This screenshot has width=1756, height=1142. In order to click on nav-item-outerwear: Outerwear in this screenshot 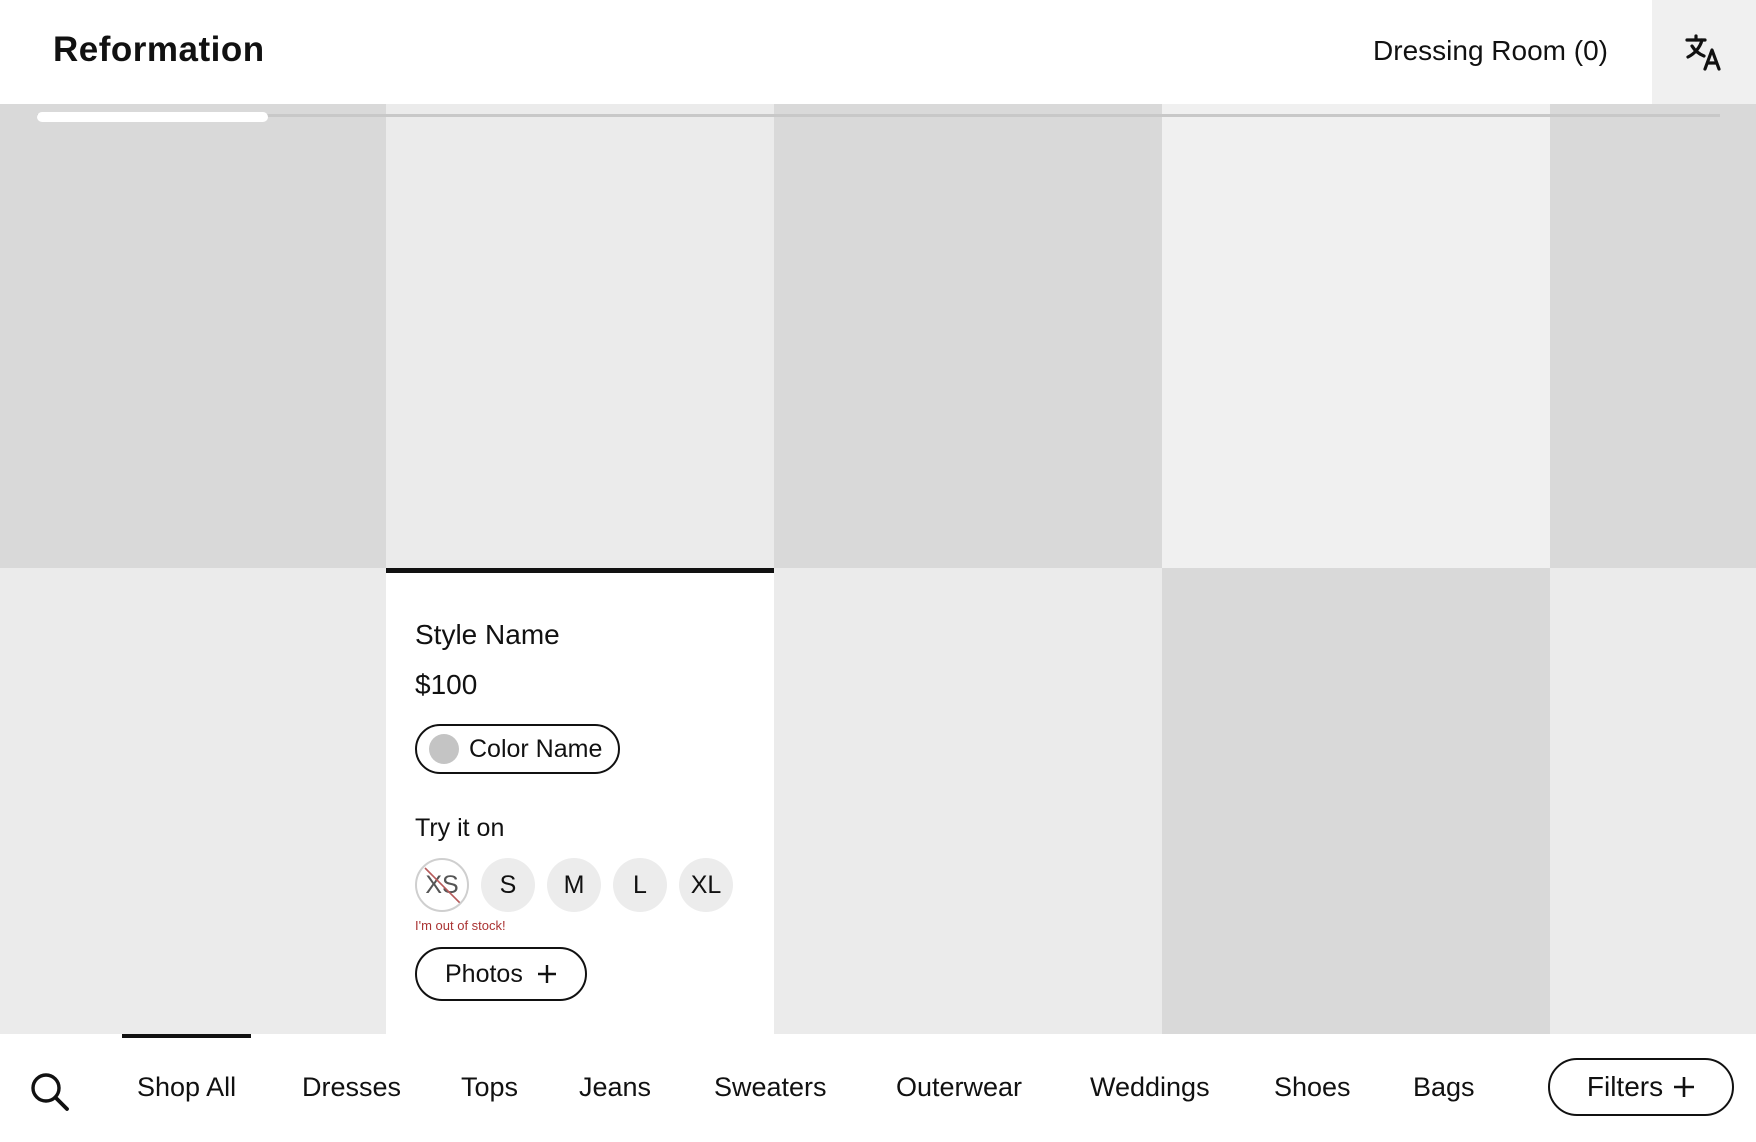, I will do `click(959, 1087)`.